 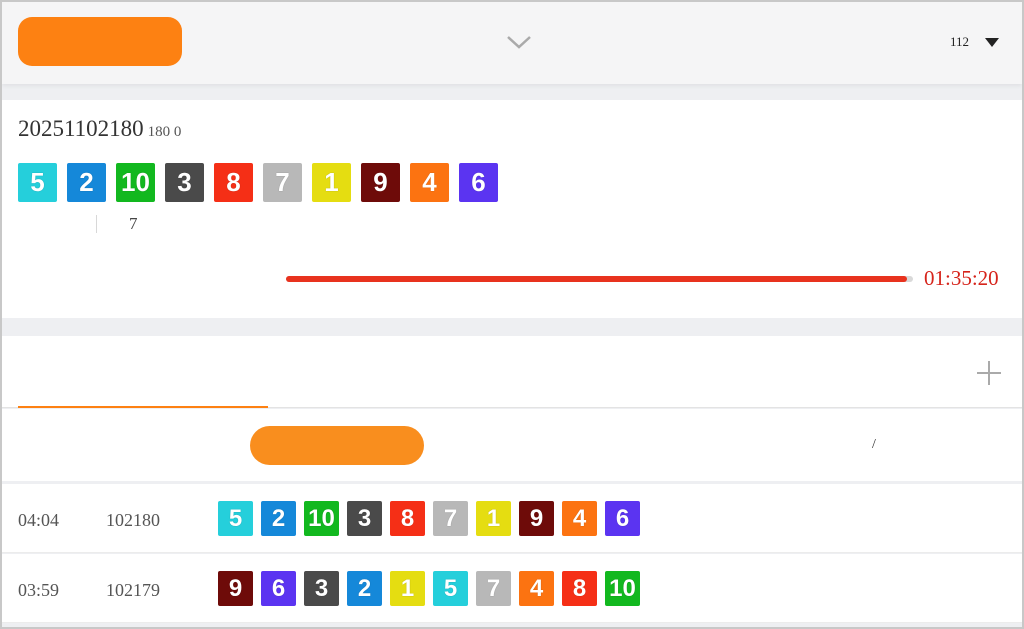 I want to click on latest-balls: 5 2 10 3 8 7 1 9 4 6, so click(x=258, y=182).